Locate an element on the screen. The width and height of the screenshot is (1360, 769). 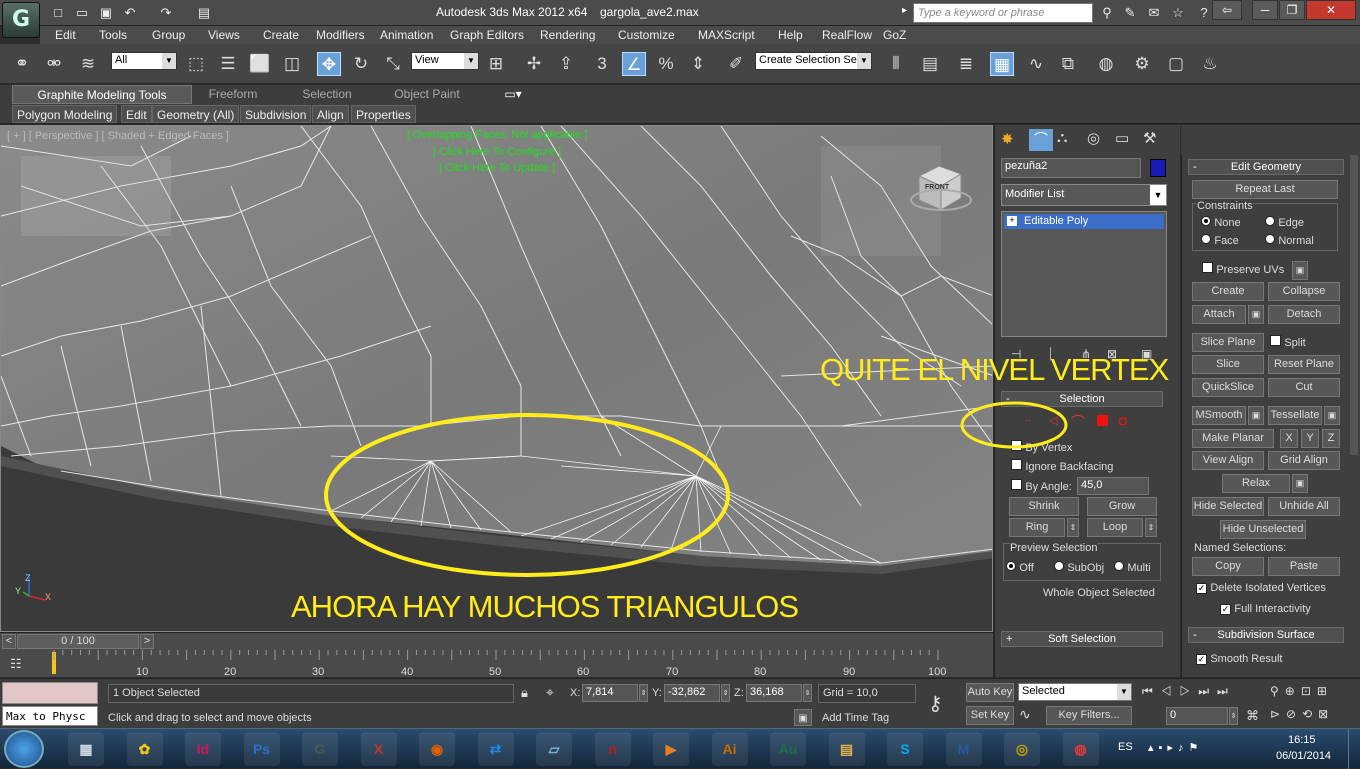
tessellate-settings-icon: ▣ is located at coordinates (1332, 415).